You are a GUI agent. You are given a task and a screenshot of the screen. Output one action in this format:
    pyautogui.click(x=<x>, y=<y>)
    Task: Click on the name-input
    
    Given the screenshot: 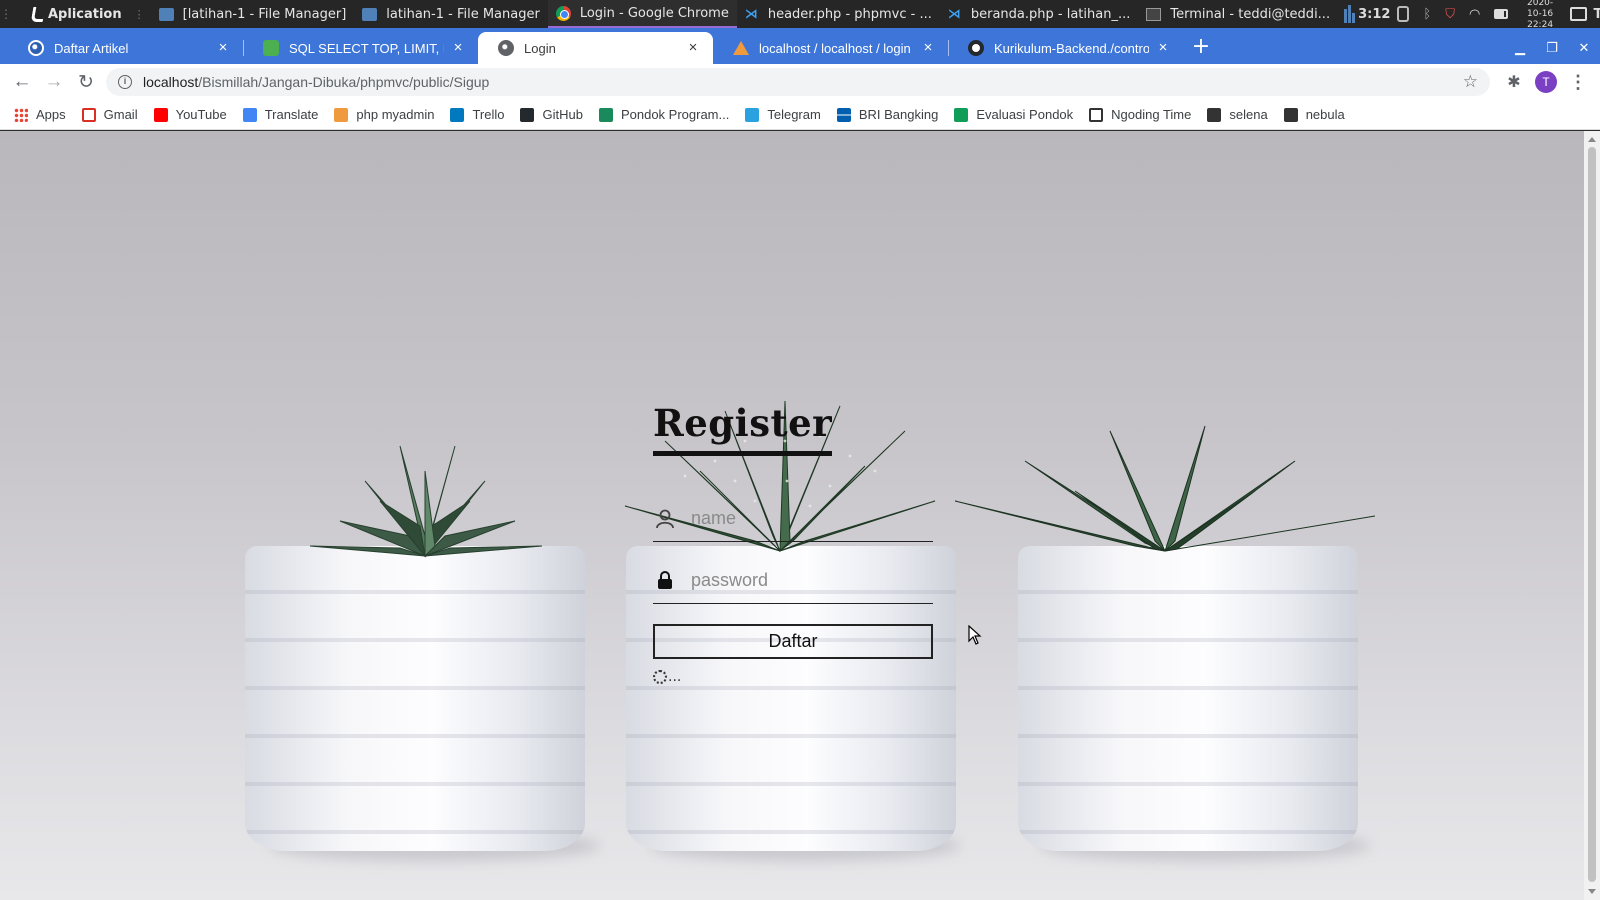 What is the action you would take?
    pyautogui.click(x=812, y=518)
    